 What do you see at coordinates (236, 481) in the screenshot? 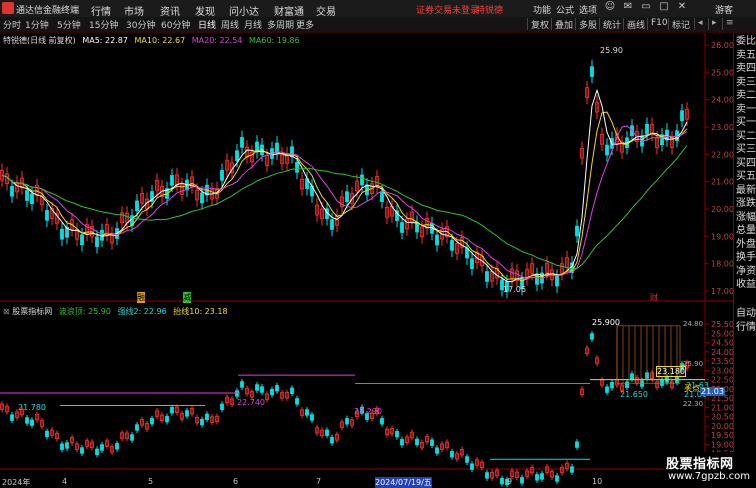
I see `x-label-3: 6` at bounding box center [236, 481].